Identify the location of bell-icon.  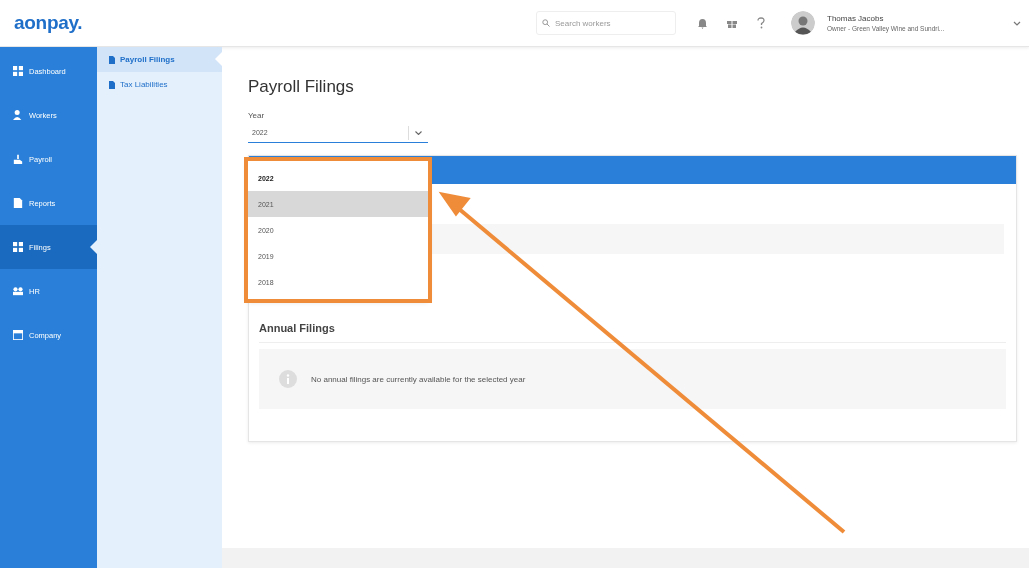
(702, 23).